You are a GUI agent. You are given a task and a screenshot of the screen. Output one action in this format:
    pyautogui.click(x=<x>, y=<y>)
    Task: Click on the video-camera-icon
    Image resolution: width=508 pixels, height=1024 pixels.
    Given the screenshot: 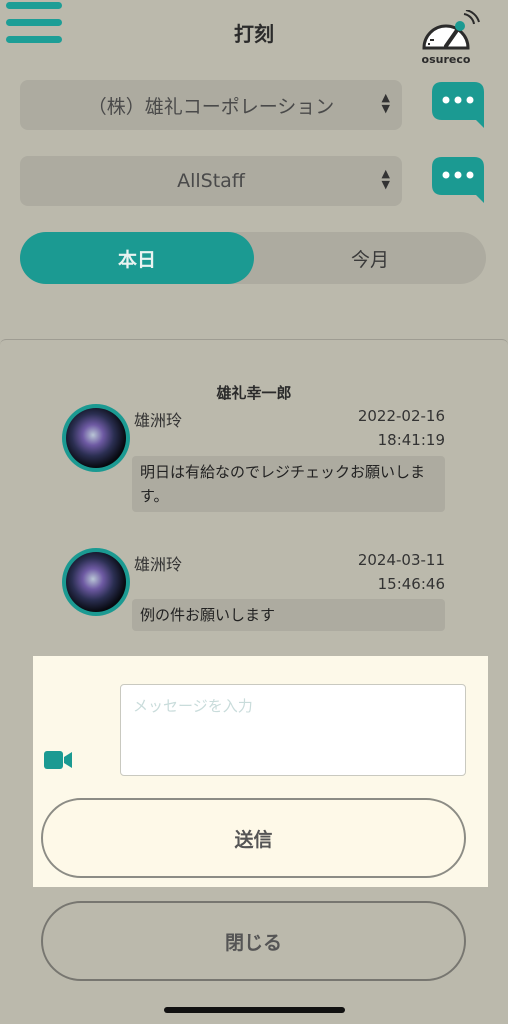 What is the action you would take?
    pyautogui.click(x=58, y=760)
    